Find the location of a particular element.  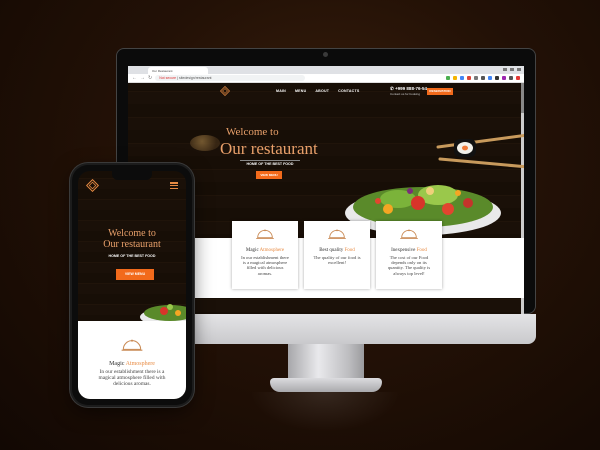

mobile-hero-welcome: Welcome to is located at coordinates (132, 233).